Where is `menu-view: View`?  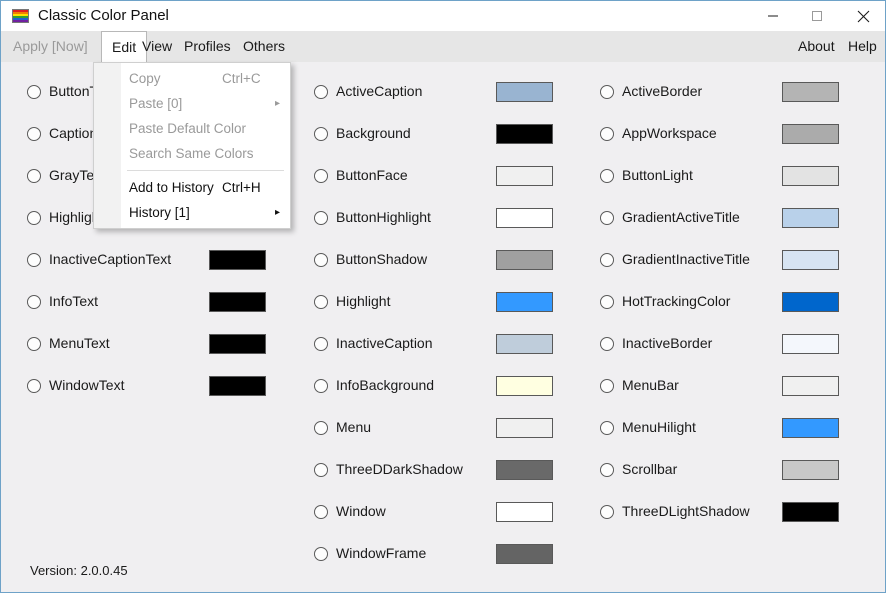
menu-view: View is located at coordinates (157, 46).